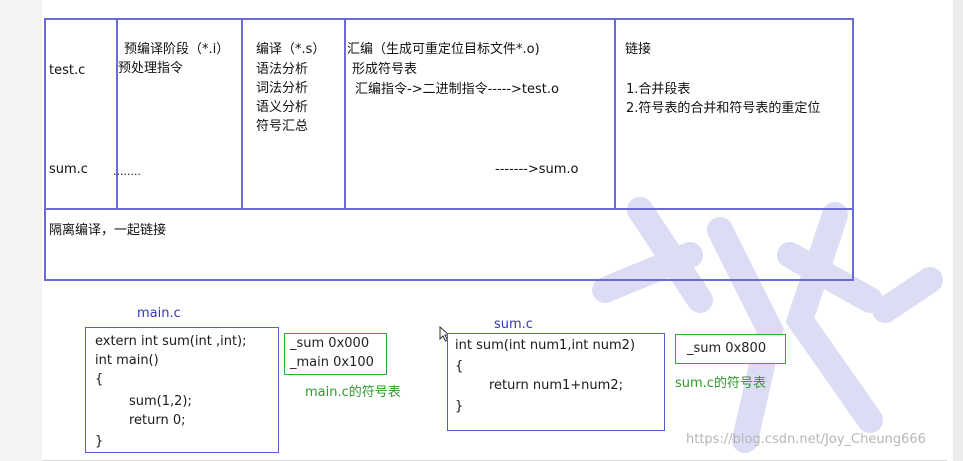 The width and height of the screenshot is (963, 461). What do you see at coordinates (159, 313) in the screenshot?
I see `main-c-label: main.c` at bounding box center [159, 313].